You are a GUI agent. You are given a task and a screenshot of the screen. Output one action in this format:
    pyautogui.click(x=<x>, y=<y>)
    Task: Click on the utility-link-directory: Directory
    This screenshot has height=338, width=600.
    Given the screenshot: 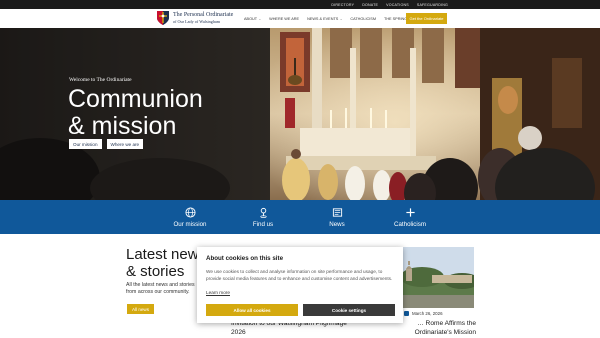 What is the action you would take?
    pyautogui.click(x=342, y=5)
    